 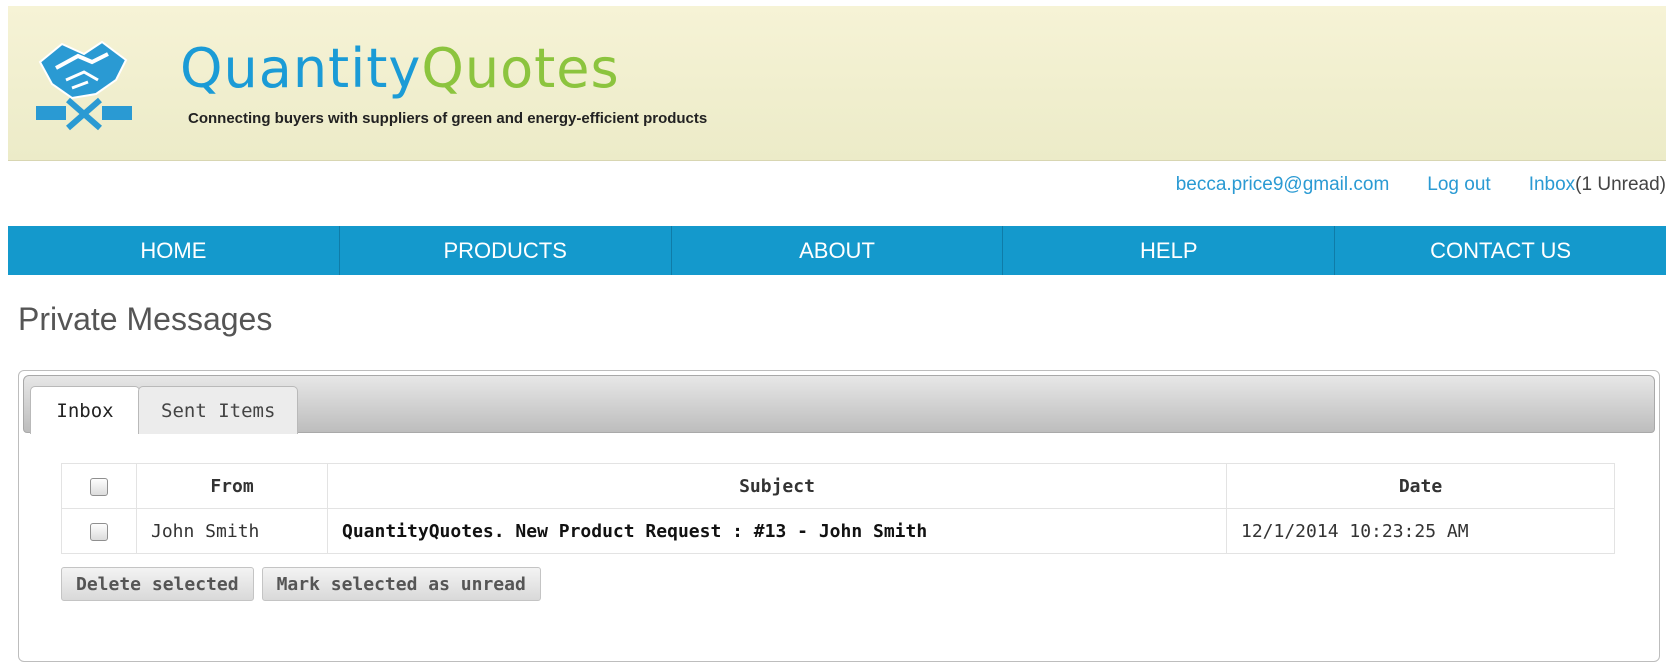 What do you see at coordinates (506, 250) in the screenshot?
I see `nav-products: PRODUCTS` at bounding box center [506, 250].